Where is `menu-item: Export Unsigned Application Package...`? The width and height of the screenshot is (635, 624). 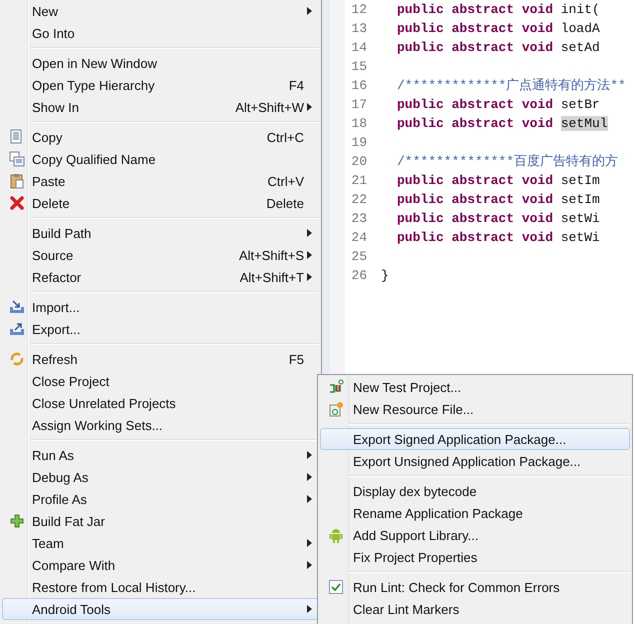 menu-item: Export Unsigned Application Package... is located at coordinates (475, 461).